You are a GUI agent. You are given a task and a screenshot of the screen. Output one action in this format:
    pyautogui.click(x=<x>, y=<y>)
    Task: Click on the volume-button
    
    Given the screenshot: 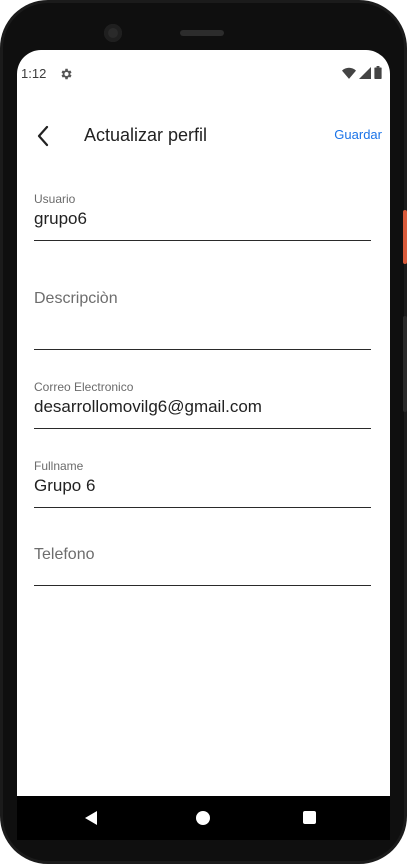 What is the action you would take?
    pyautogui.click(x=405, y=364)
    